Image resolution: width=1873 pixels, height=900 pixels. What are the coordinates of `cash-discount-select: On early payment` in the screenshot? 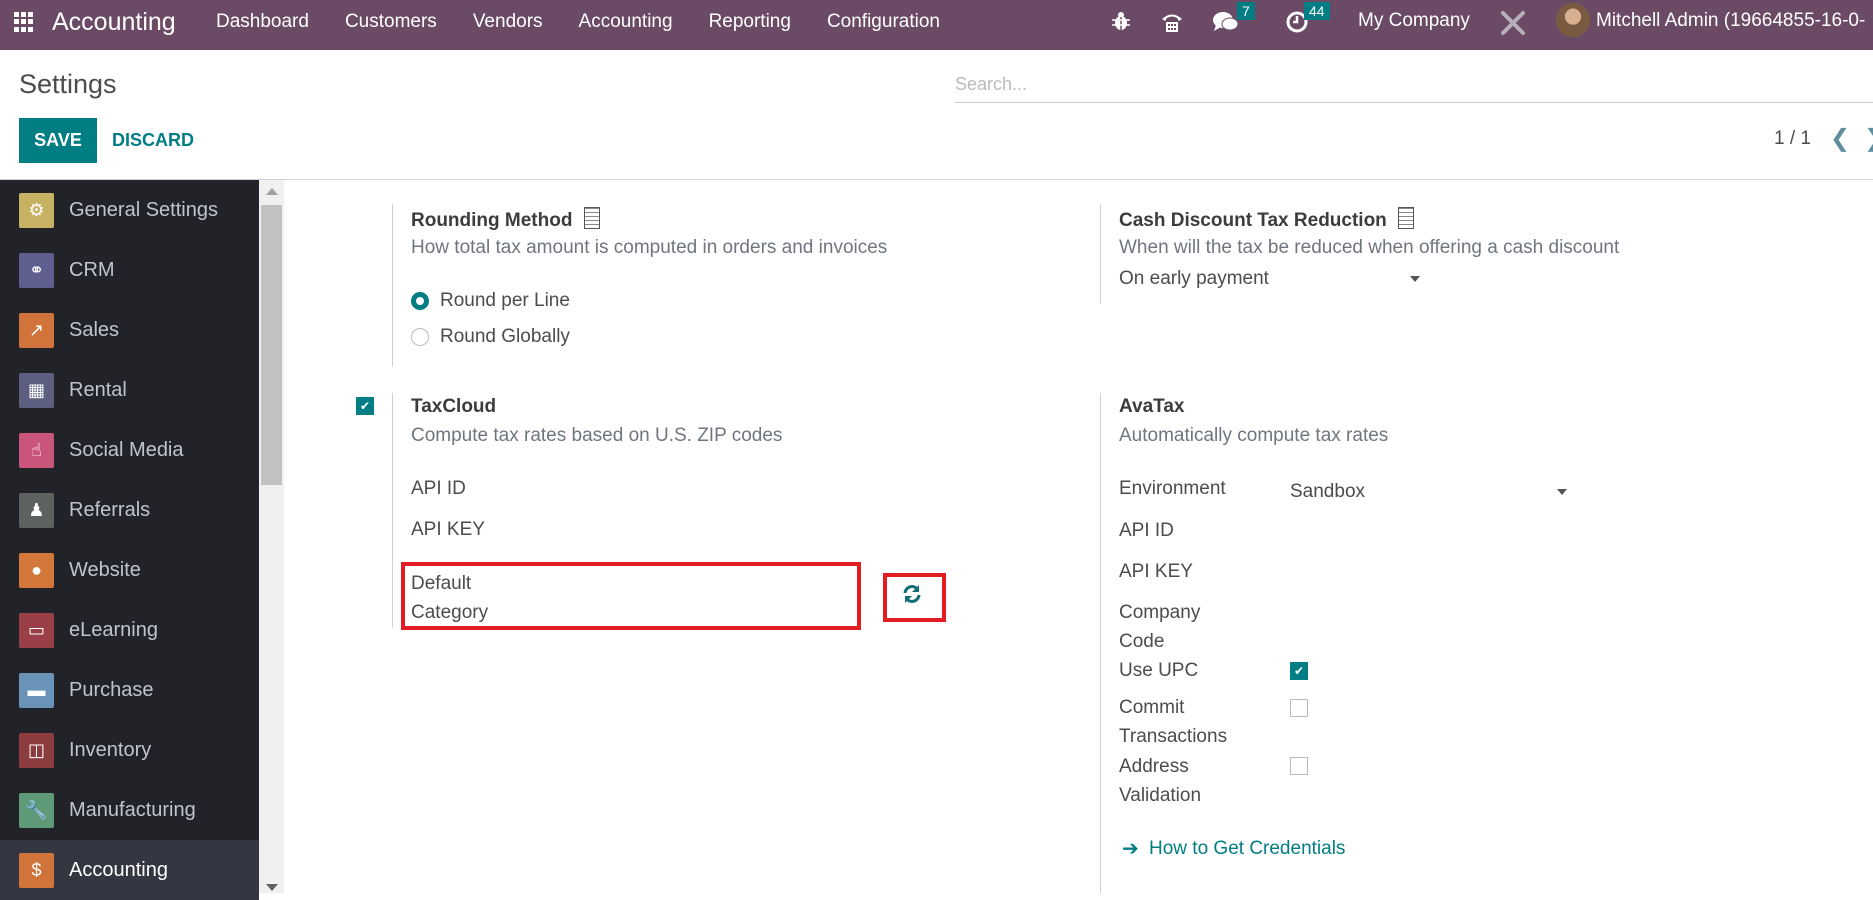 It's located at (1194, 279).